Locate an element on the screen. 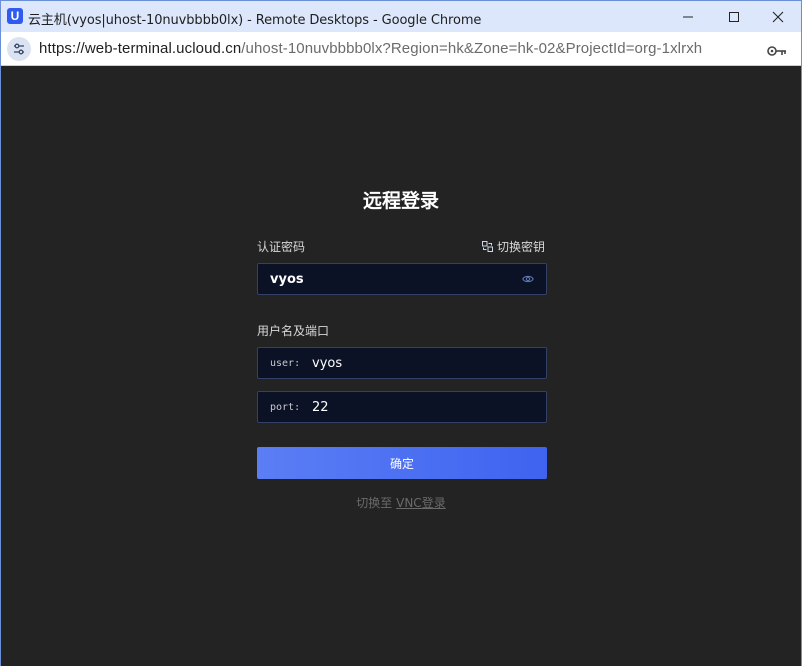 The image size is (802, 666). switch-key-link: 切换密钥 is located at coordinates (513, 246).